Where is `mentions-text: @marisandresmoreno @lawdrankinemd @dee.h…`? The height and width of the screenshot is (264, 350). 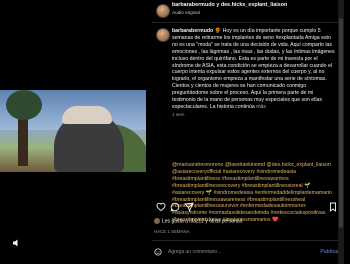 mentions-text: @marisandresmoreno @lawdrankinemd @dee.h… is located at coordinates (255, 193).